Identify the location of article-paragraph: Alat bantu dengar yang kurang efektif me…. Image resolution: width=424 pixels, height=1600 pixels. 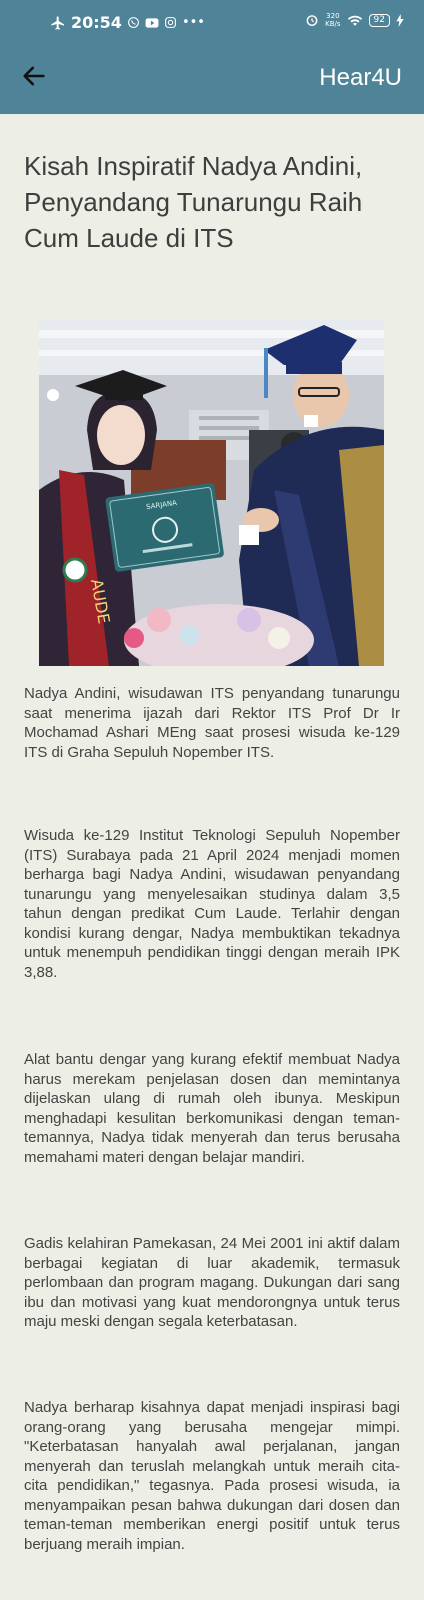
(212, 1108).